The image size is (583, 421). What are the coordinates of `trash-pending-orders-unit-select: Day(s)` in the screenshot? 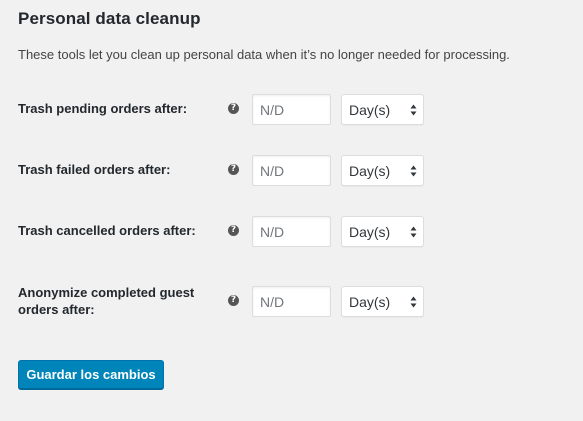 It's located at (382, 109).